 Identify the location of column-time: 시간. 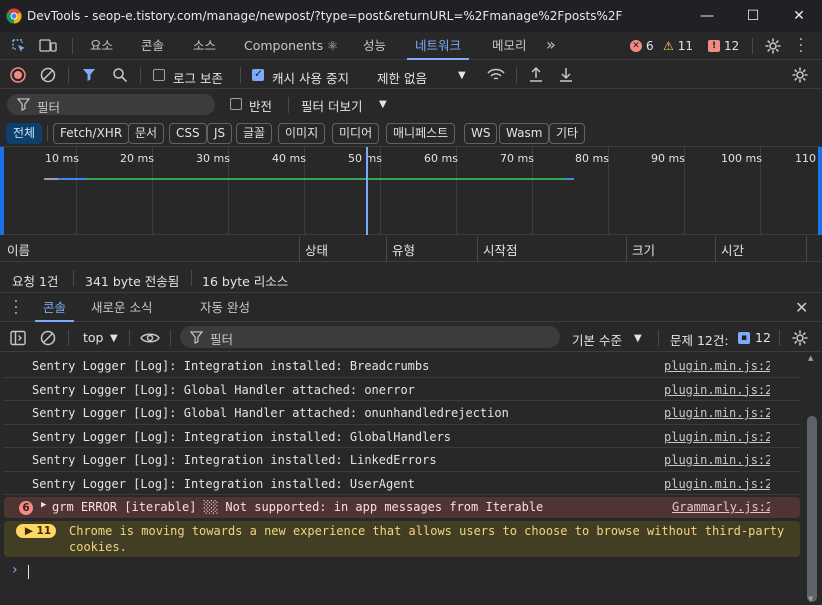
(732, 249).